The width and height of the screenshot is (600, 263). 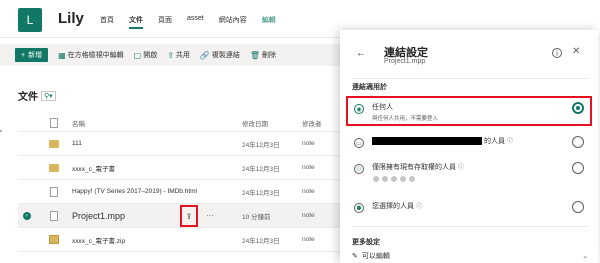 I want to click on site-name: Lily, so click(x=71, y=18).